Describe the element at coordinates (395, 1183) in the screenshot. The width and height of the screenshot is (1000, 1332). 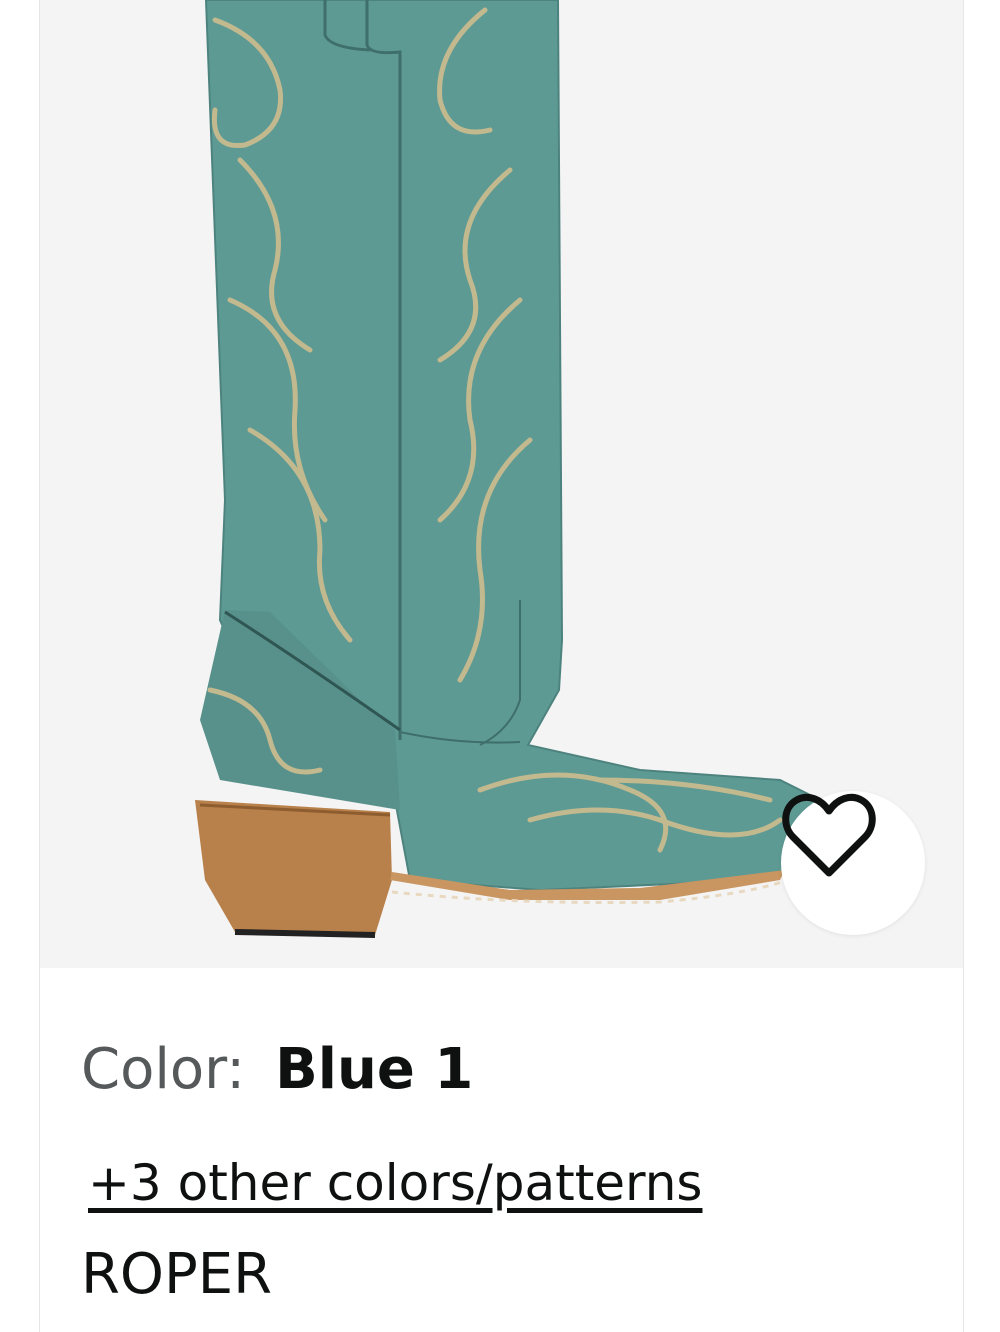
I see `other-colors-link: +3 other colors/patterns` at that location.